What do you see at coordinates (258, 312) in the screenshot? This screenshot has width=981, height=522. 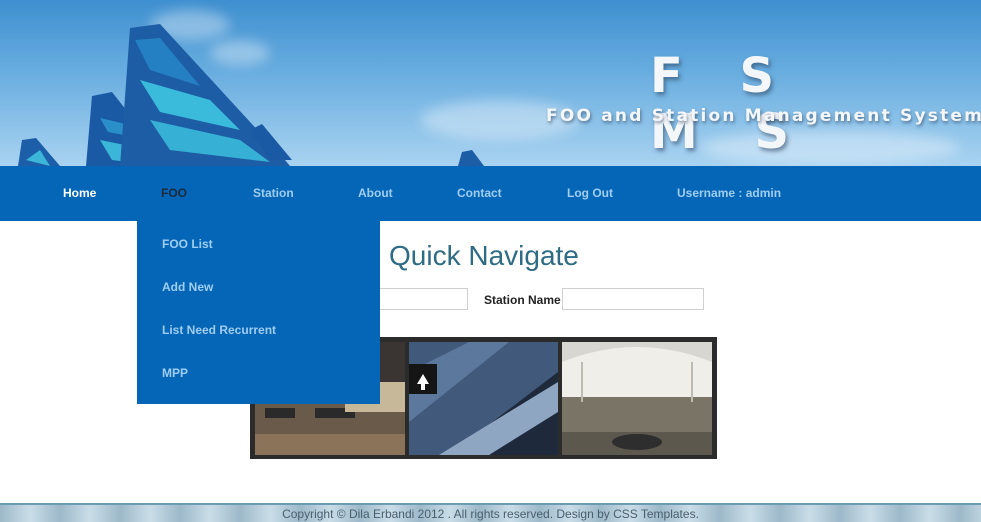 I see `foo-dropdown-menu: FOO List Add New List Need Recurrent MPP` at bounding box center [258, 312].